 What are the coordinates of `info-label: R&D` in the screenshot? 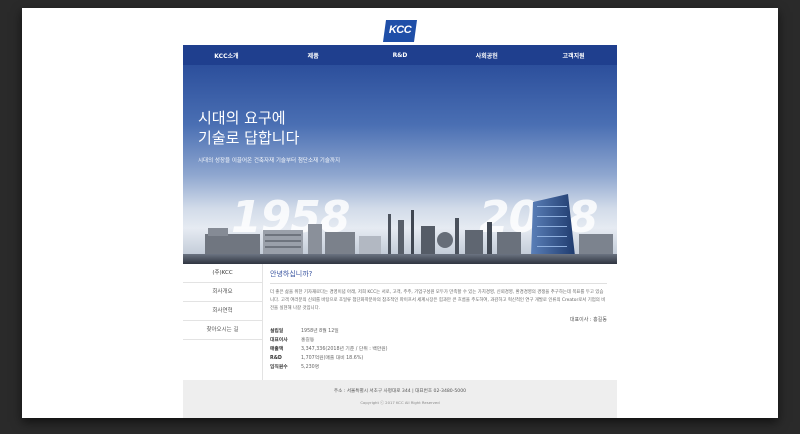 It's located at (276, 358).